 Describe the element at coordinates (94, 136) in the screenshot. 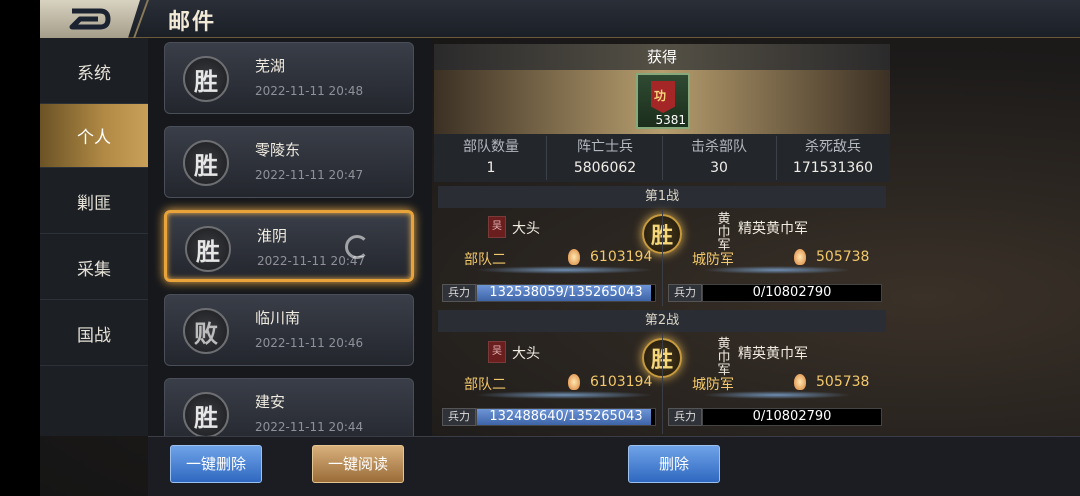

I see `sidebar-item-personal: 个人` at that location.